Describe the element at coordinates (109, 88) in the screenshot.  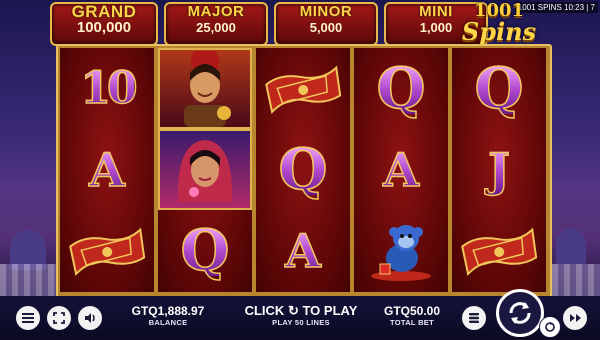
I see `symbol-10: 10` at that location.